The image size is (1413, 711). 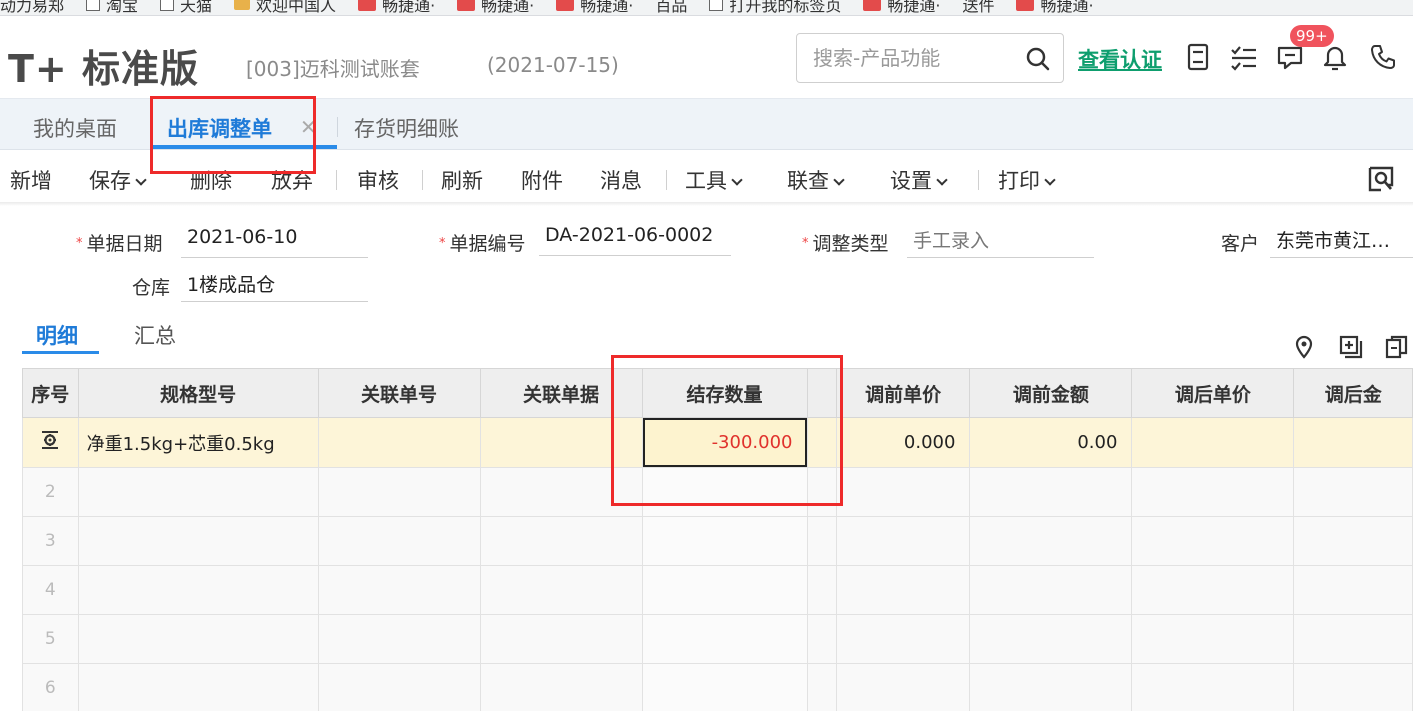 I want to click on search-box, so click(x=930, y=58).